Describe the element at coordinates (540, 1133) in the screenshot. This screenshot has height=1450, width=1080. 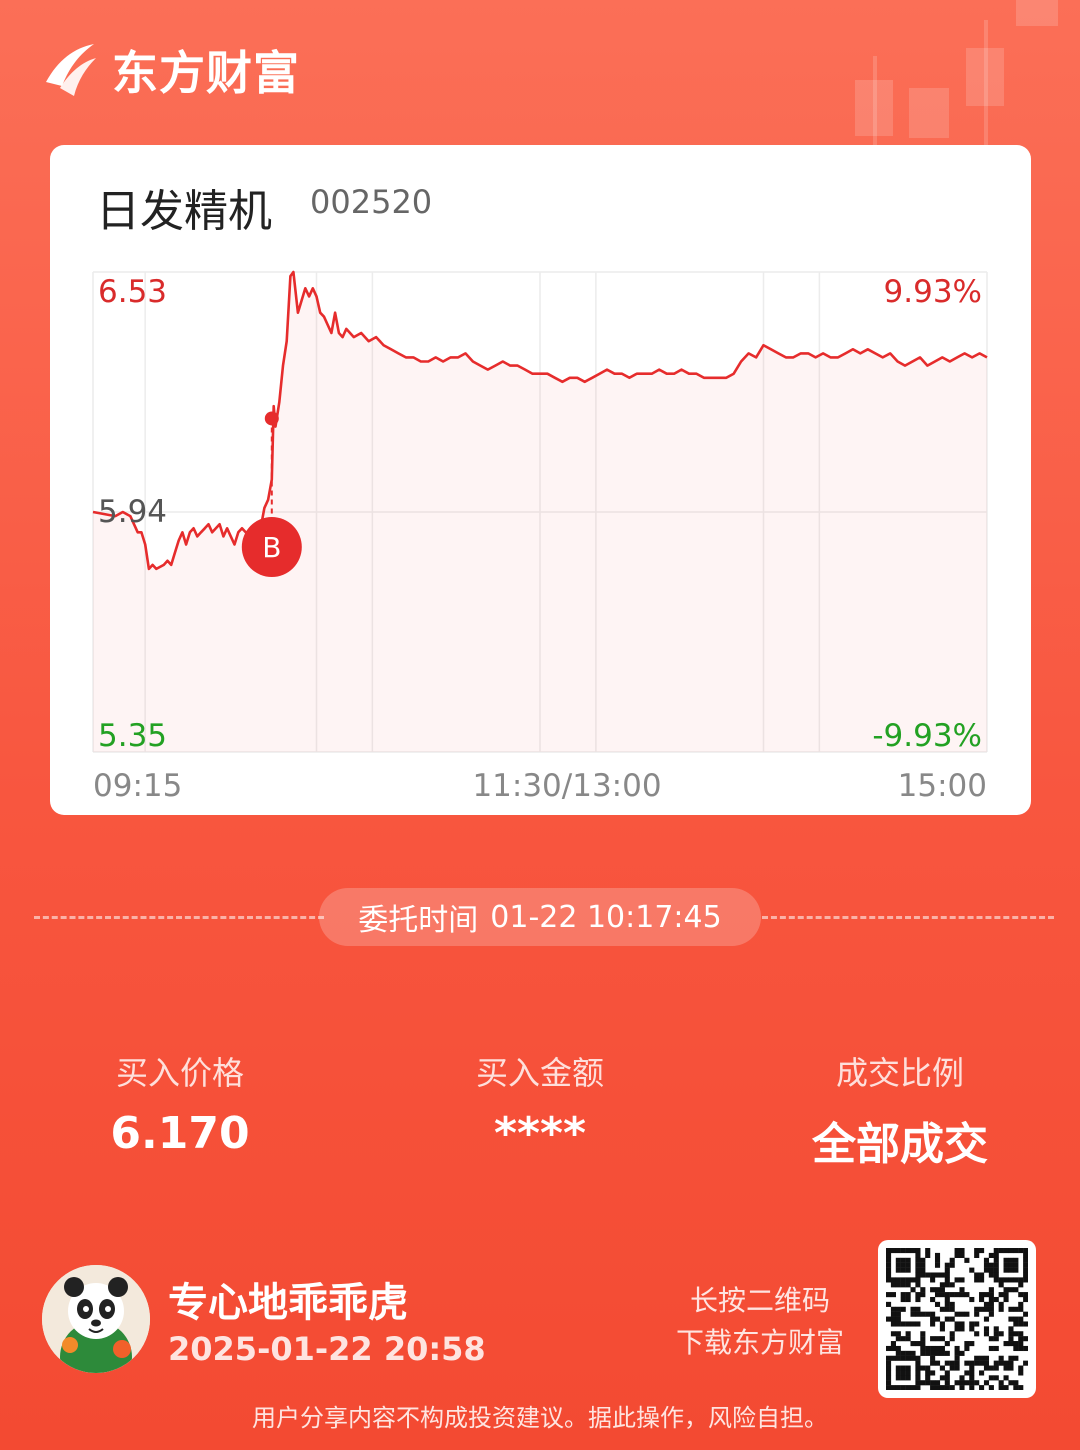
I see `stat-value: ****` at that location.